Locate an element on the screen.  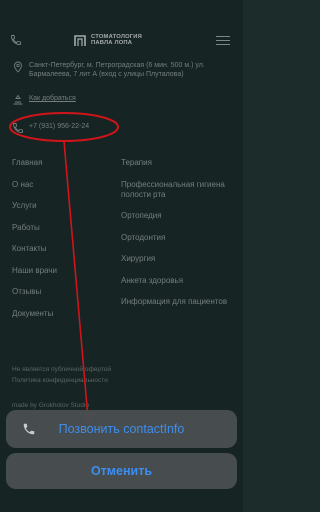
cancel-button: Отменить is located at coordinates (121, 471).